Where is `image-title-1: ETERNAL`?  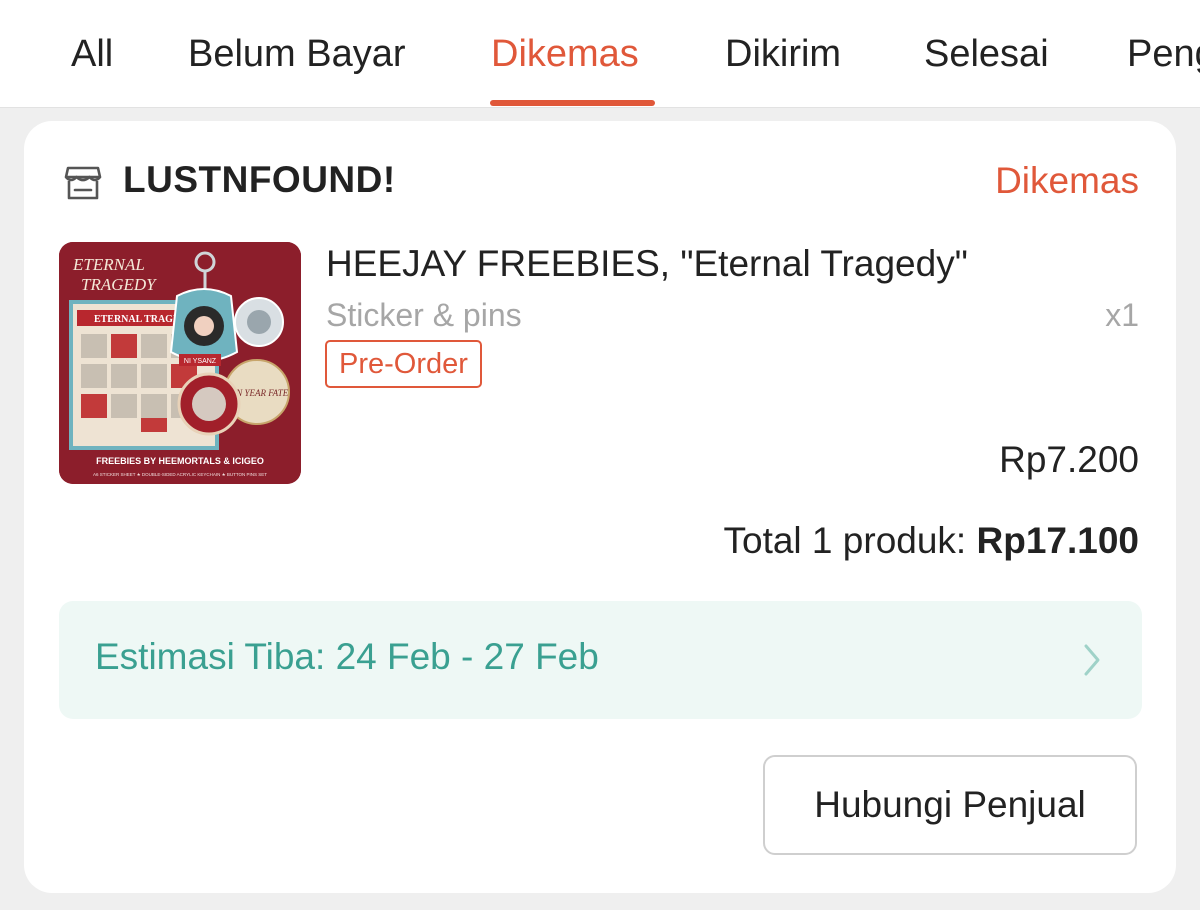 image-title-1: ETERNAL is located at coordinates (108, 264).